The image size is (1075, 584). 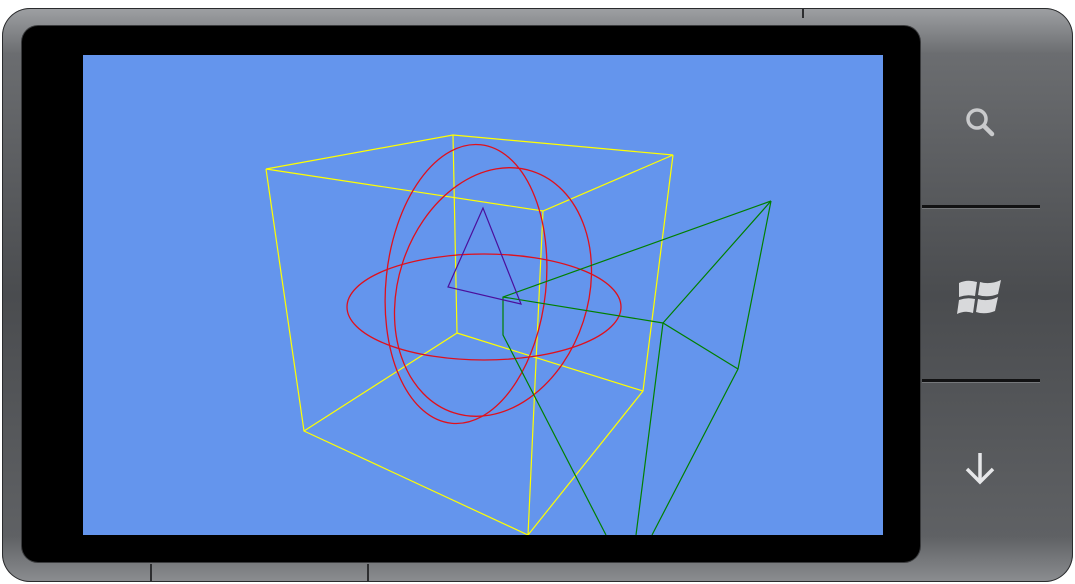 I want to click on search-icon, so click(x=980, y=122).